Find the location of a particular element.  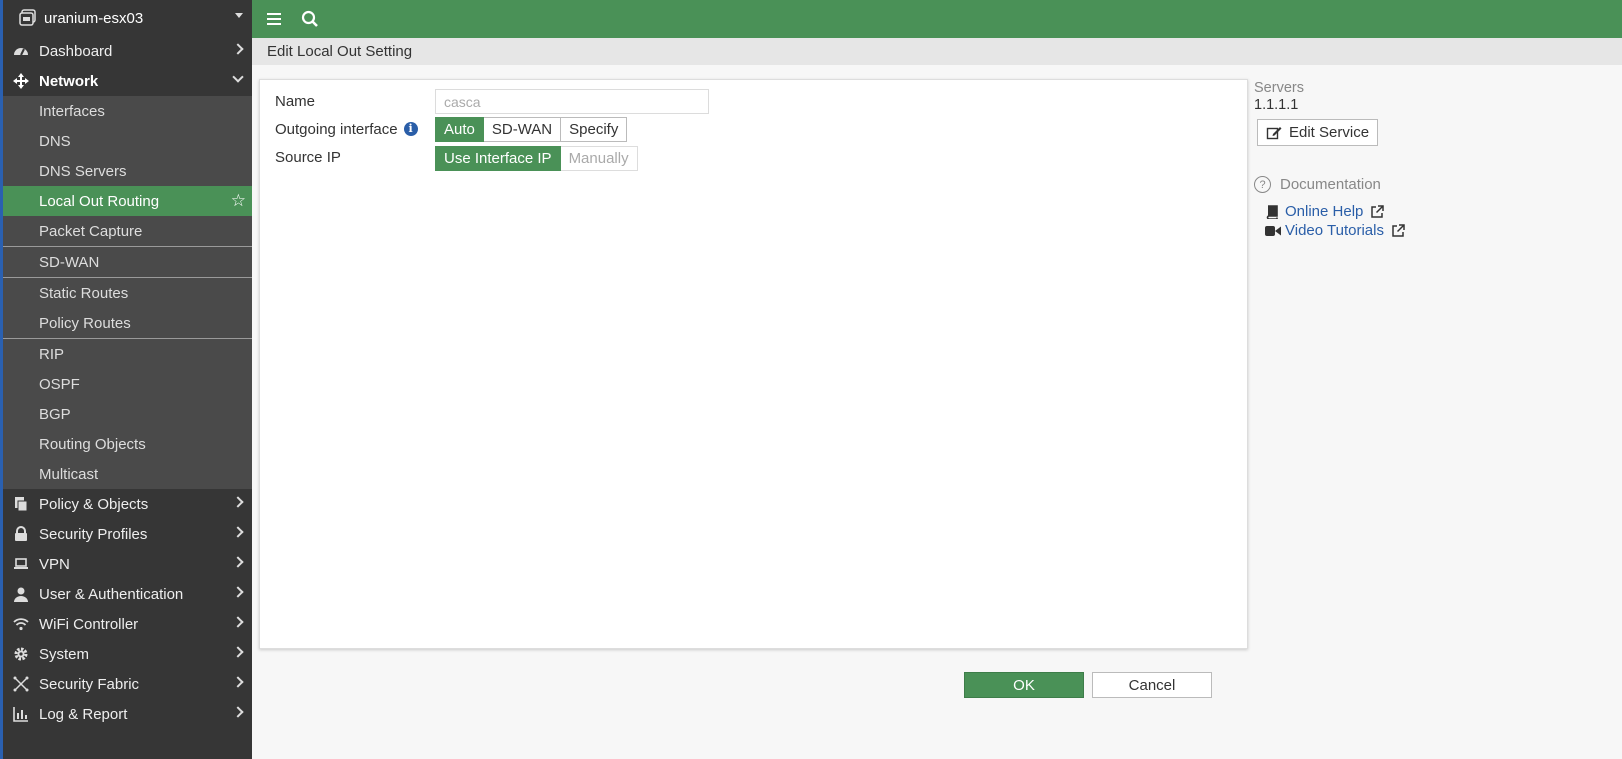

sidebar-item-user-authentication: User & Authentication is located at coordinates (127, 594).